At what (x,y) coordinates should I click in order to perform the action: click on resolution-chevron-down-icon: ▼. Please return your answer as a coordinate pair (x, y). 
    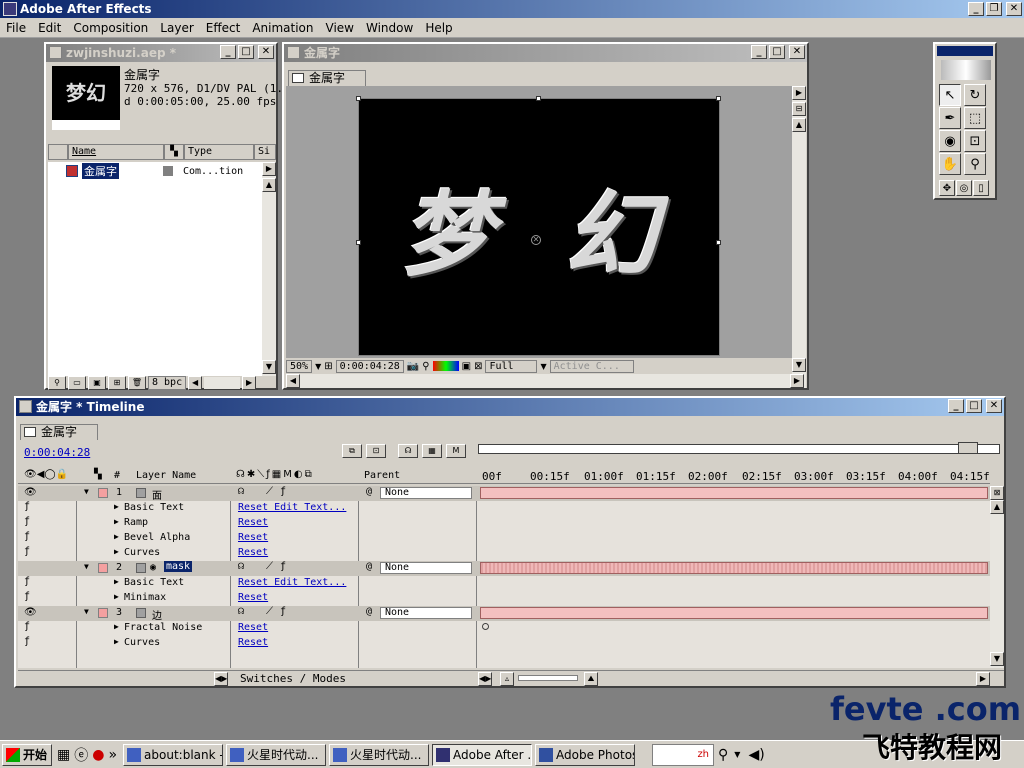
    Looking at the image, I should click on (543, 366).